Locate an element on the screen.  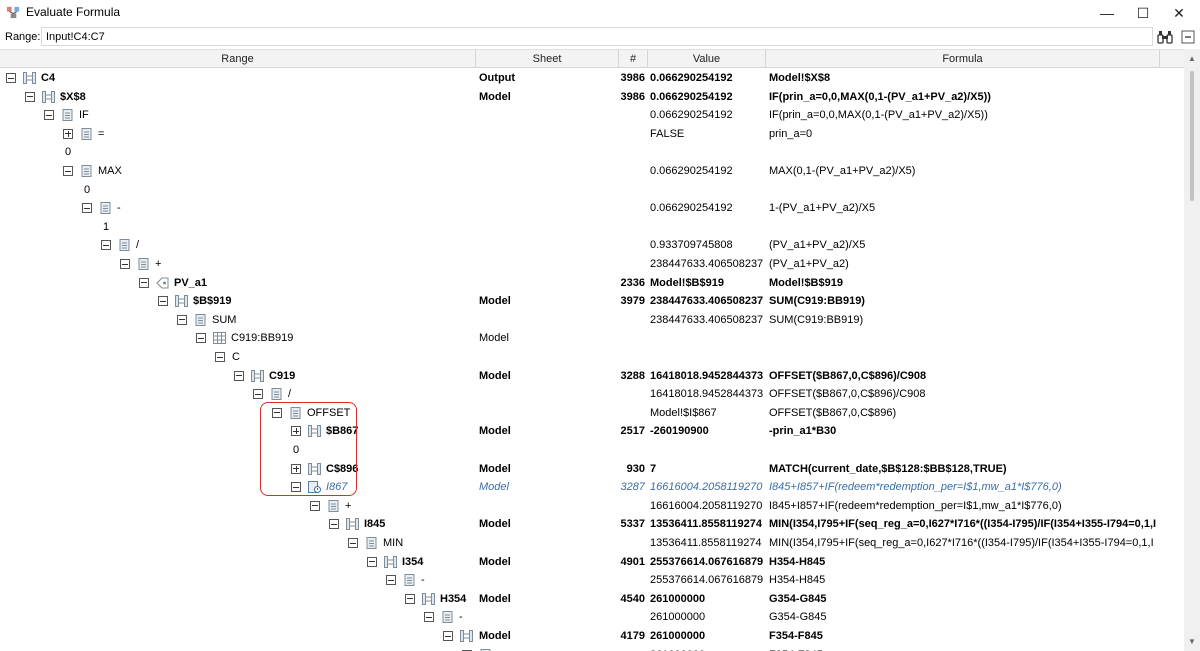
header-range: Range is located at coordinates (238, 59).